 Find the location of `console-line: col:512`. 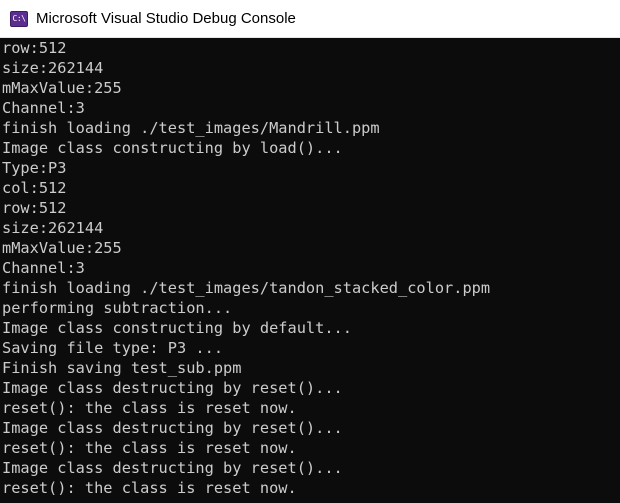

console-line: col:512 is located at coordinates (34, 188).